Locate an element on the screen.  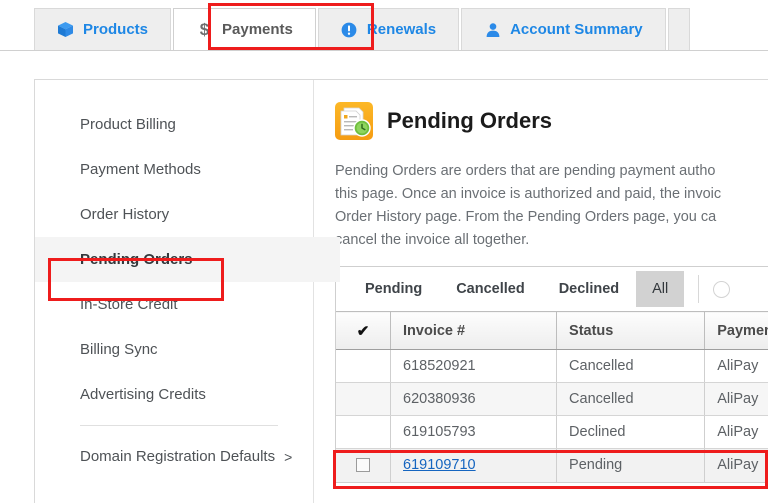
sidebar-item-pending-orders: Pending Orders is located at coordinates (187, 259).